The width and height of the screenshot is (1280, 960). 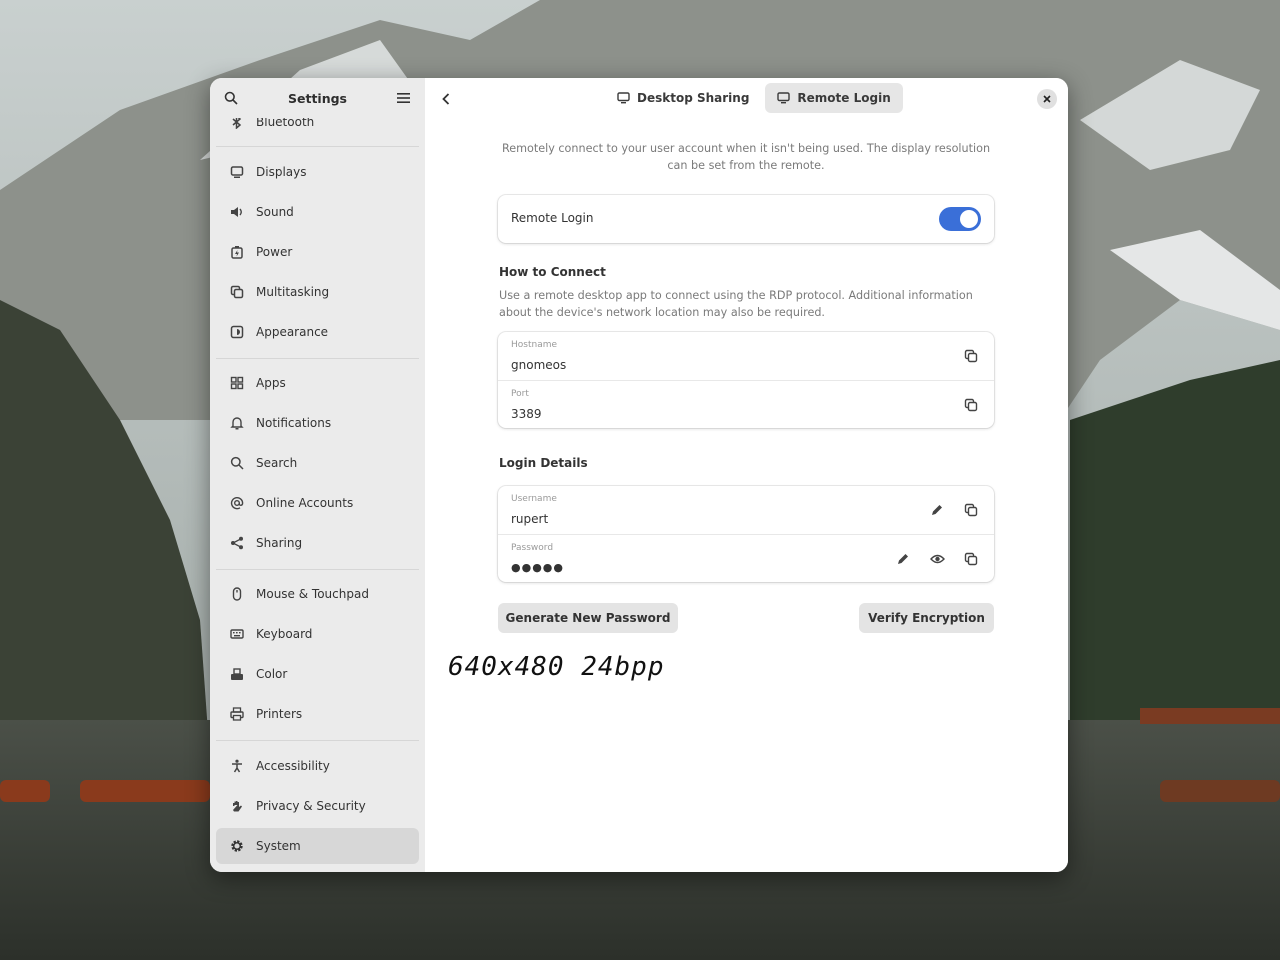 I want to click on sidebar-item-appearance: Appearance, so click(x=317, y=332).